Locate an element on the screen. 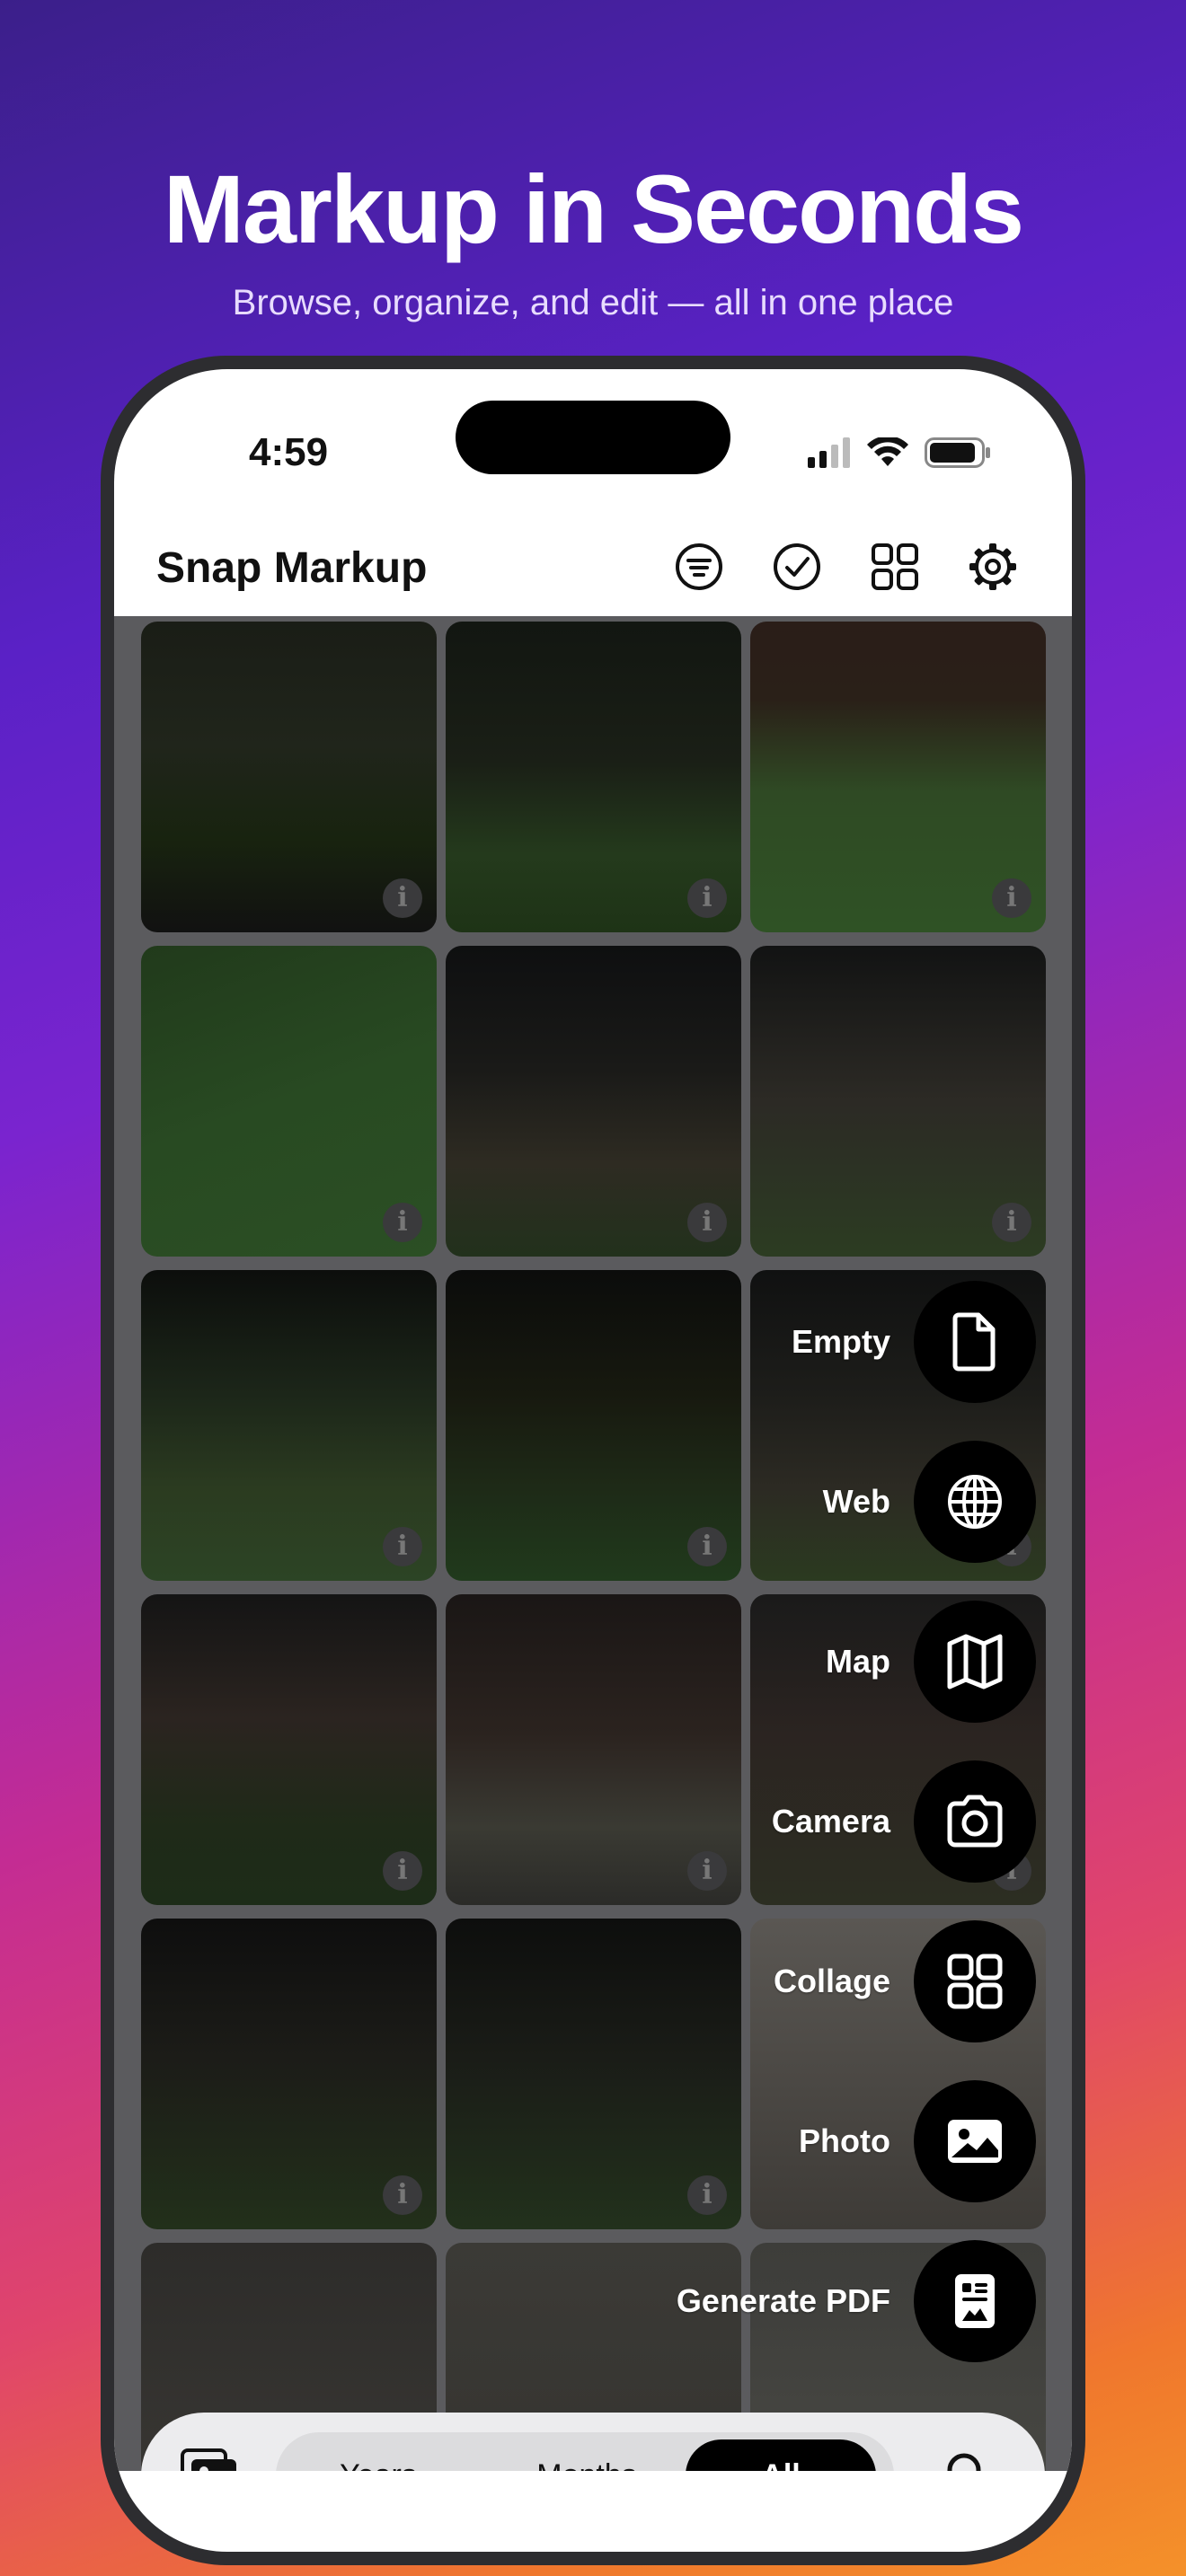 The image size is (1186, 2576). grid-layout-icon is located at coordinates (895, 567).